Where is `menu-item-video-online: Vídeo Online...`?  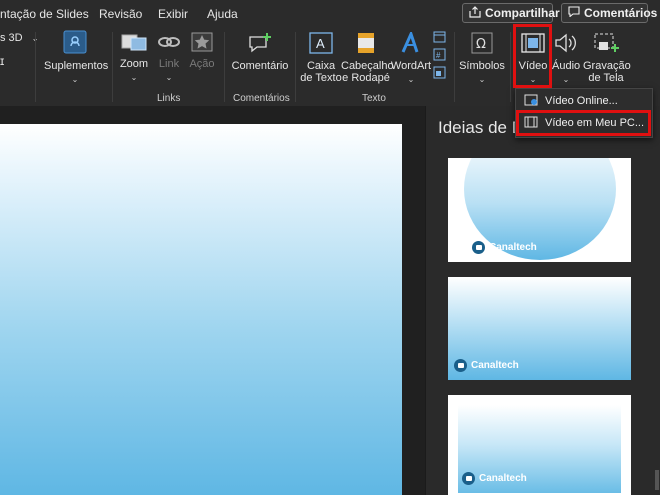 menu-item-video-online: Vídeo Online... is located at coordinates (571, 101).